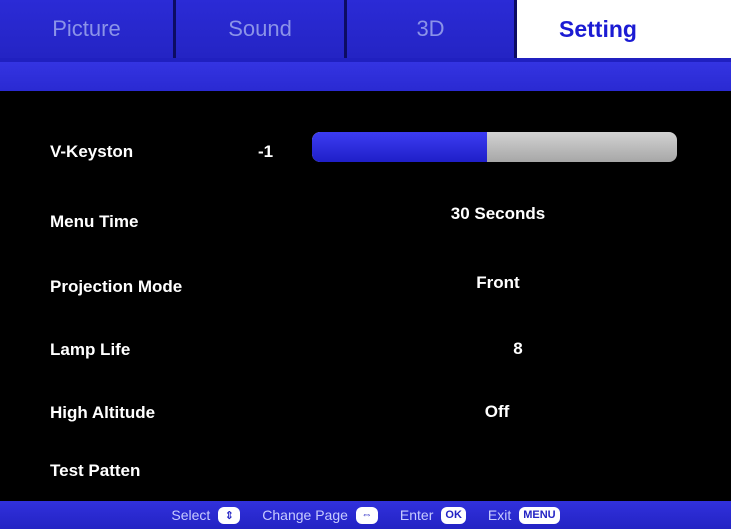  I want to click on lamp-life-label: Lamp Life, so click(90, 349).